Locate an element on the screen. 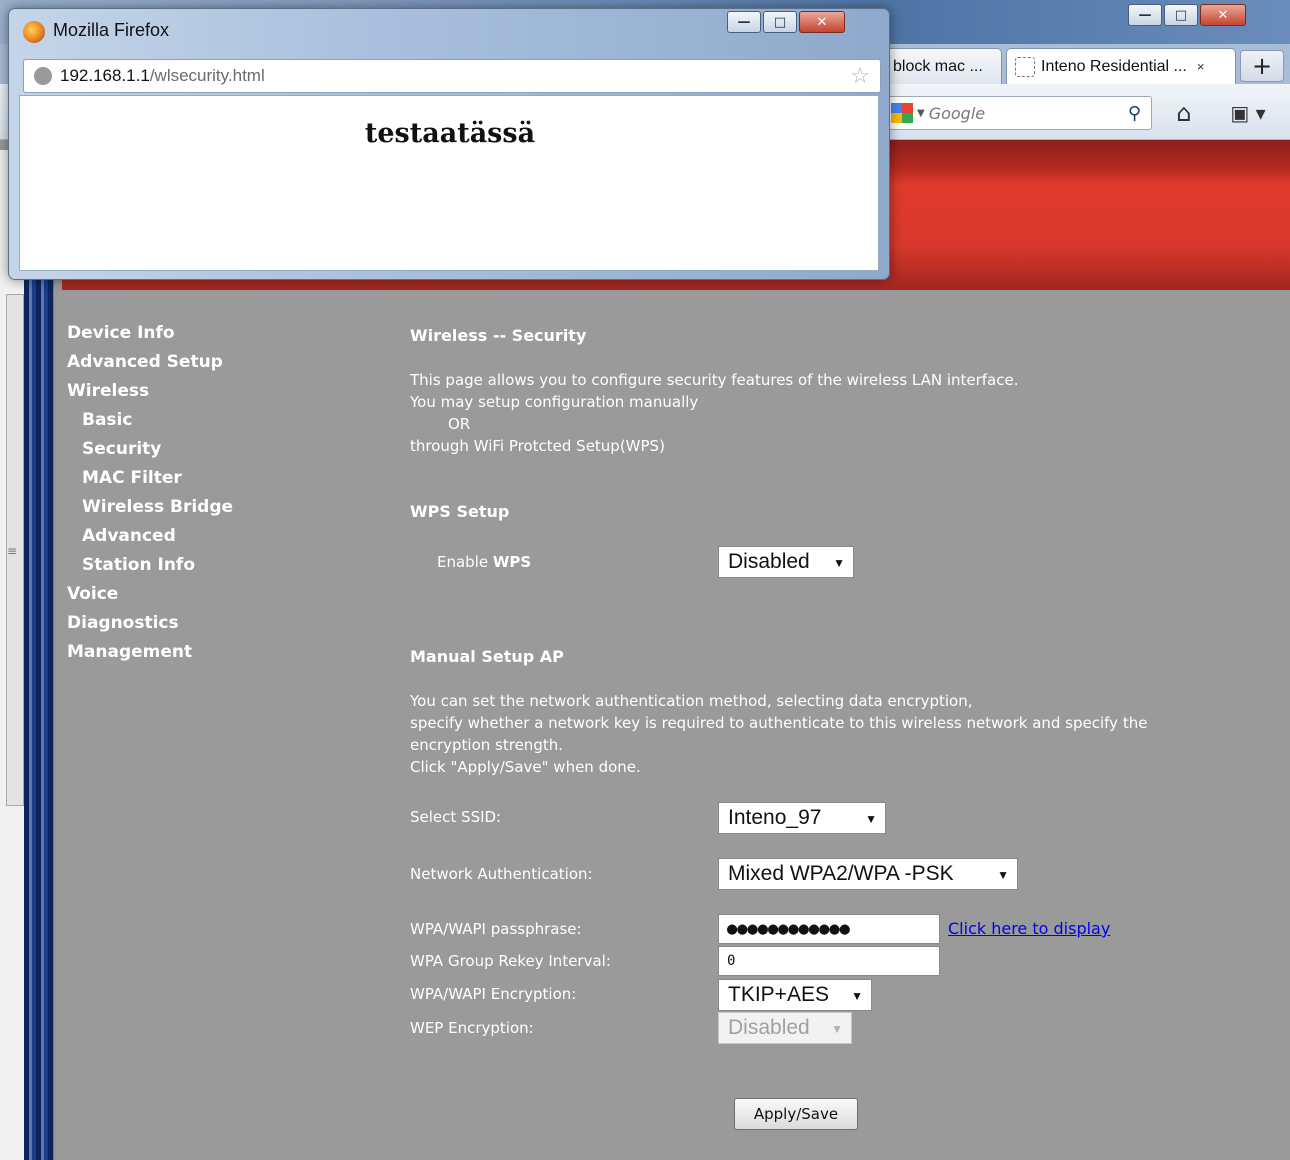 The width and height of the screenshot is (1290, 1160). tab-inteno-residential: Inteno Residential ... × is located at coordinates (1121, 66).